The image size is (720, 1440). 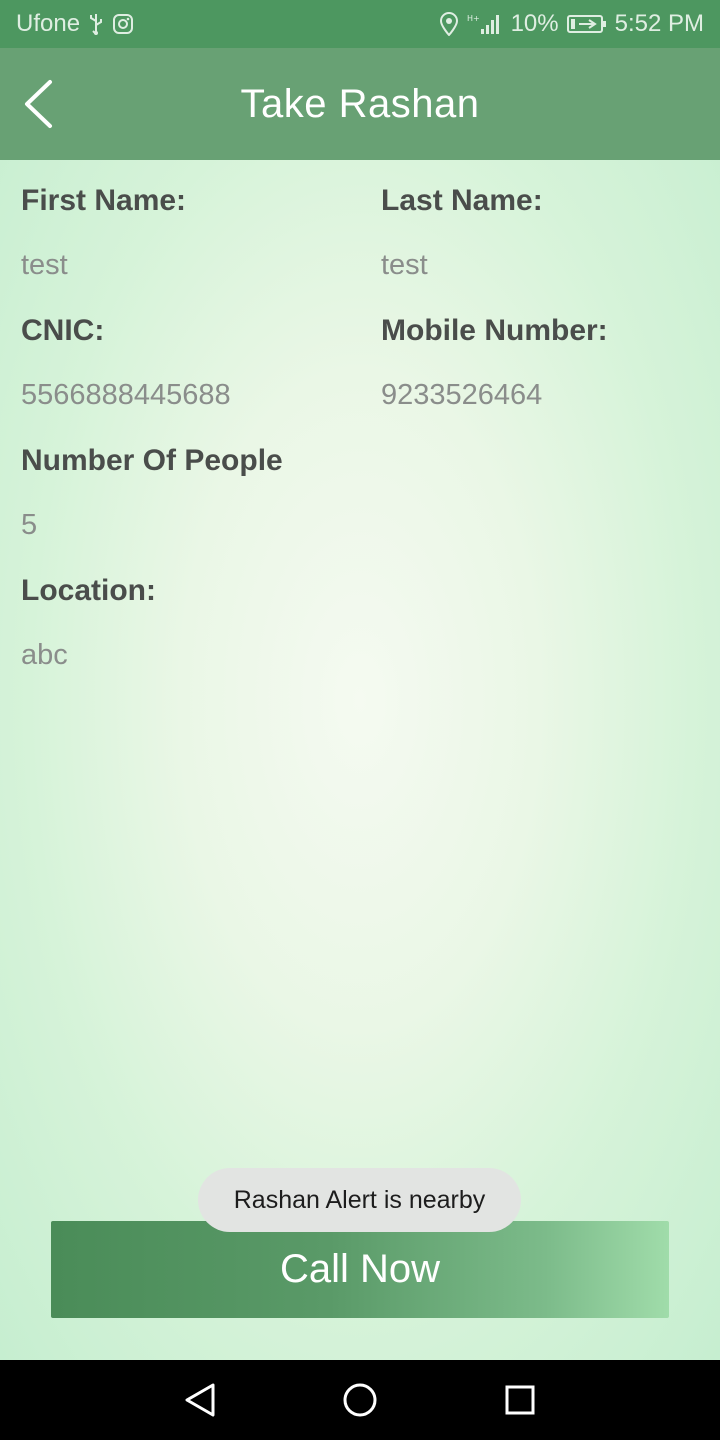 I want to click on mobile-field: Mobile Number: 9233526464, so click(x=494, y=362).